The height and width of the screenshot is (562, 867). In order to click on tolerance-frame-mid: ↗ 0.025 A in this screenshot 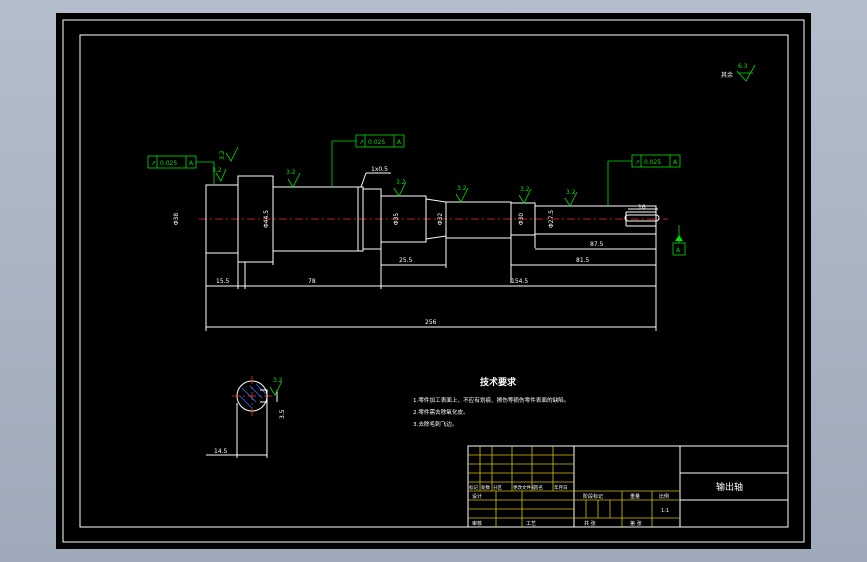, I will do `click(368, 160)`.